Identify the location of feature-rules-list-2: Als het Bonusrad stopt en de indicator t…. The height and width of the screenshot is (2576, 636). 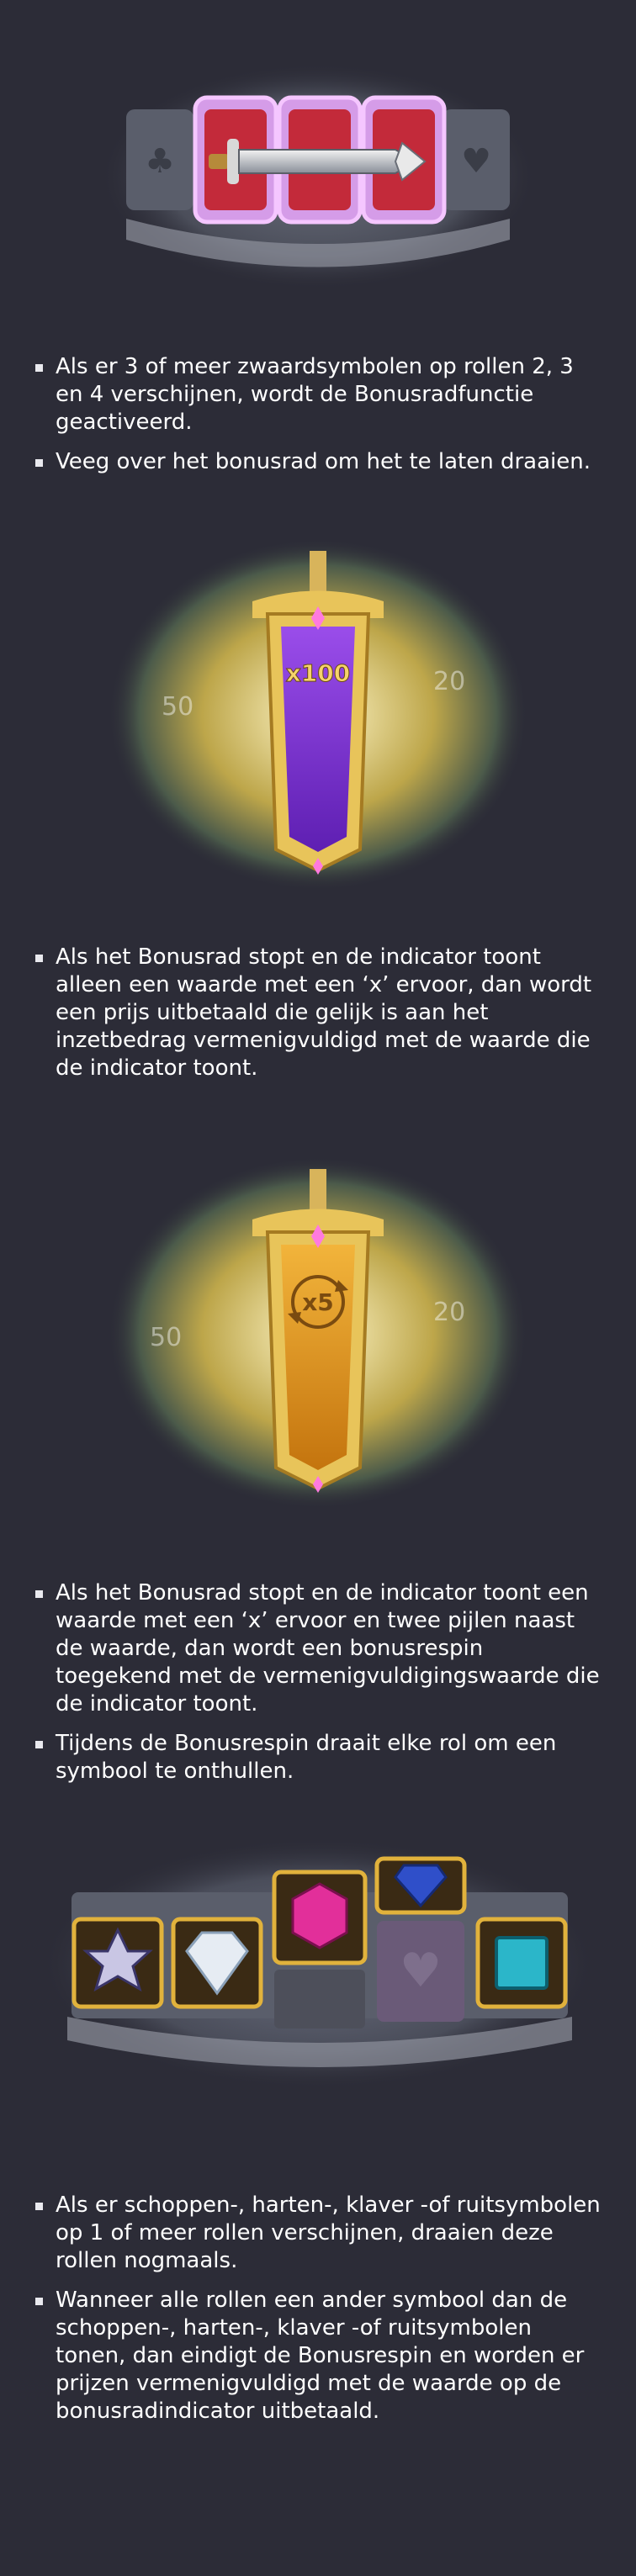
(320, 1019).